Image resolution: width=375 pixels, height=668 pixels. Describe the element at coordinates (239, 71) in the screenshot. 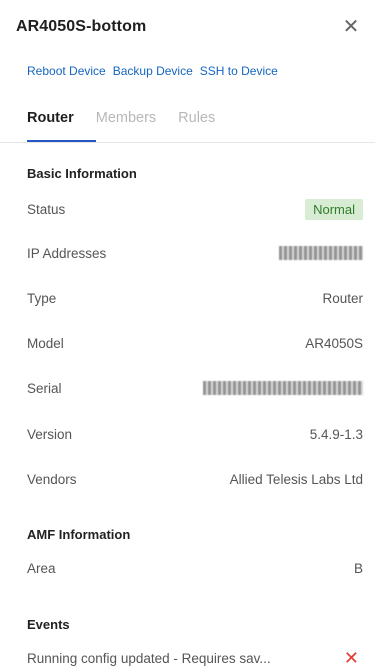

I see `ssh-to-device-link: SSH to Device` at that location.